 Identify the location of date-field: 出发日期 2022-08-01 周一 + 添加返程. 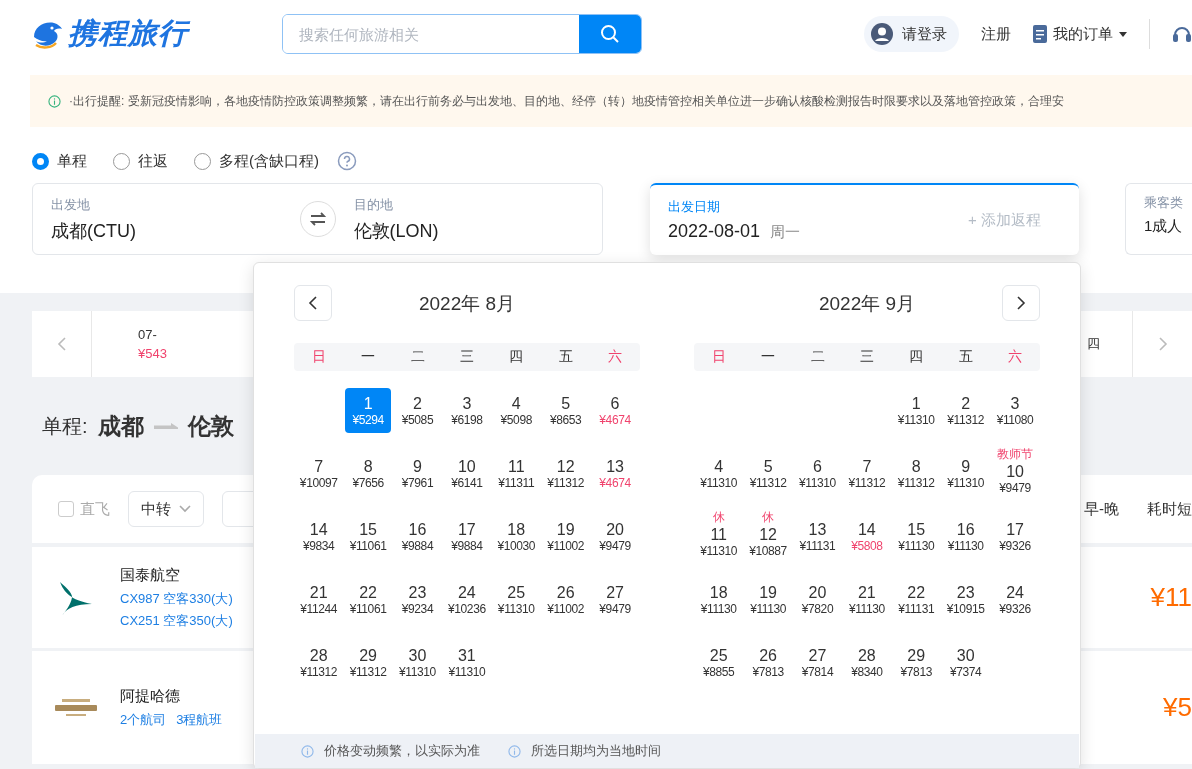
(864, 219).